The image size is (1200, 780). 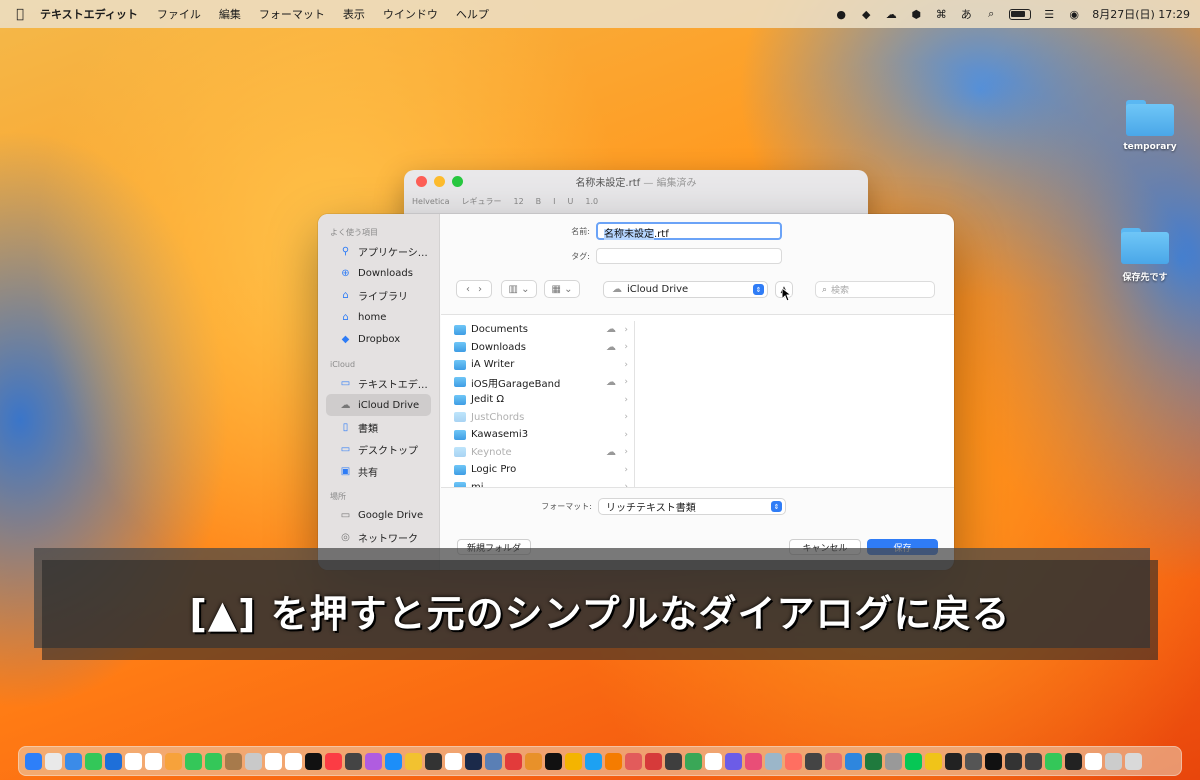 What do you see at coordinates (537, 453) in the screenshot?
I see `file-row: Keynote ☁ ›` at bounding box center [537, 453].